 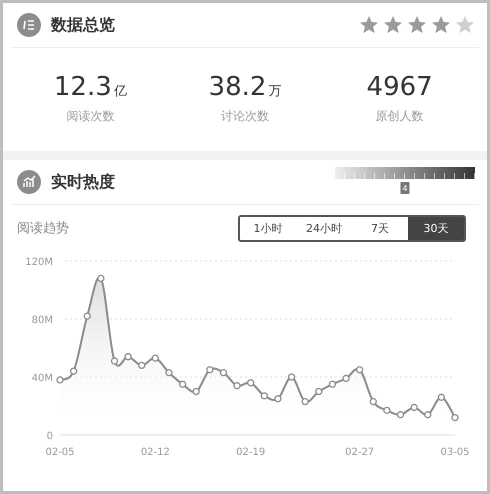 What do you see at coordinates (83, 182) in the screenshot?
I see `section-title: 实时热度` at bounding box center [83, 182].